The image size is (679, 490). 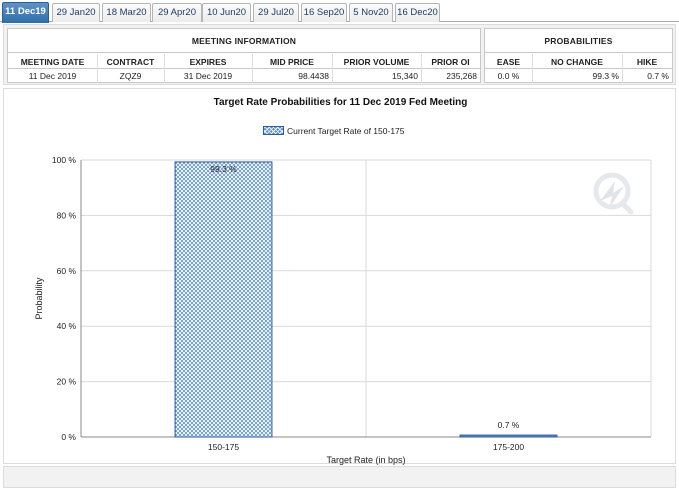 I want to click on y-tick-label: 60 %, so click(x=67, y=271).